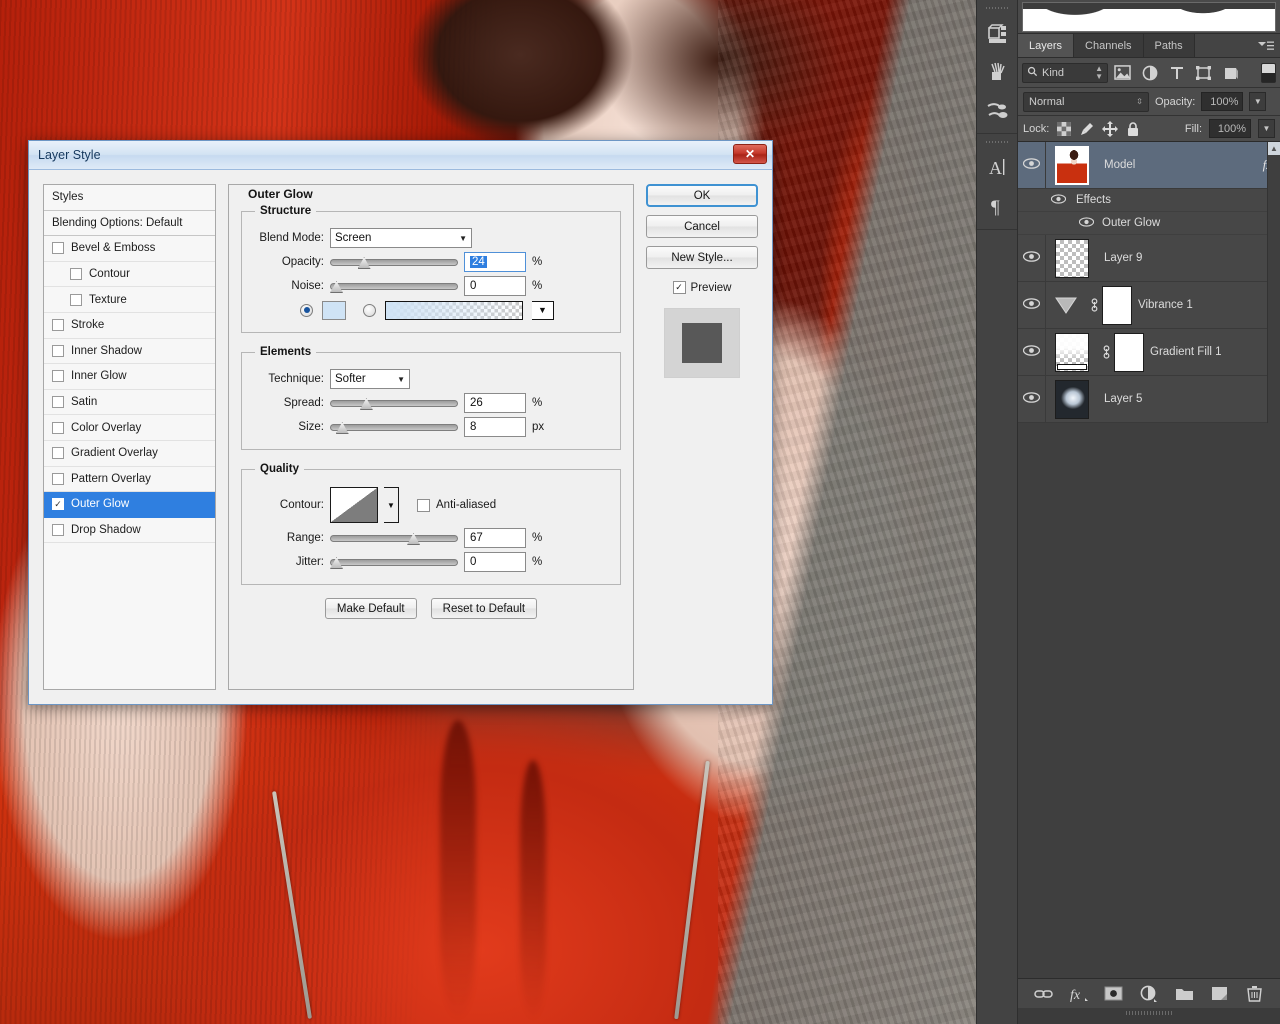 This screenshot has width=1280, height=1024. I want to click on layer-row-layer-5: Layer 5, so click(1149, 399).